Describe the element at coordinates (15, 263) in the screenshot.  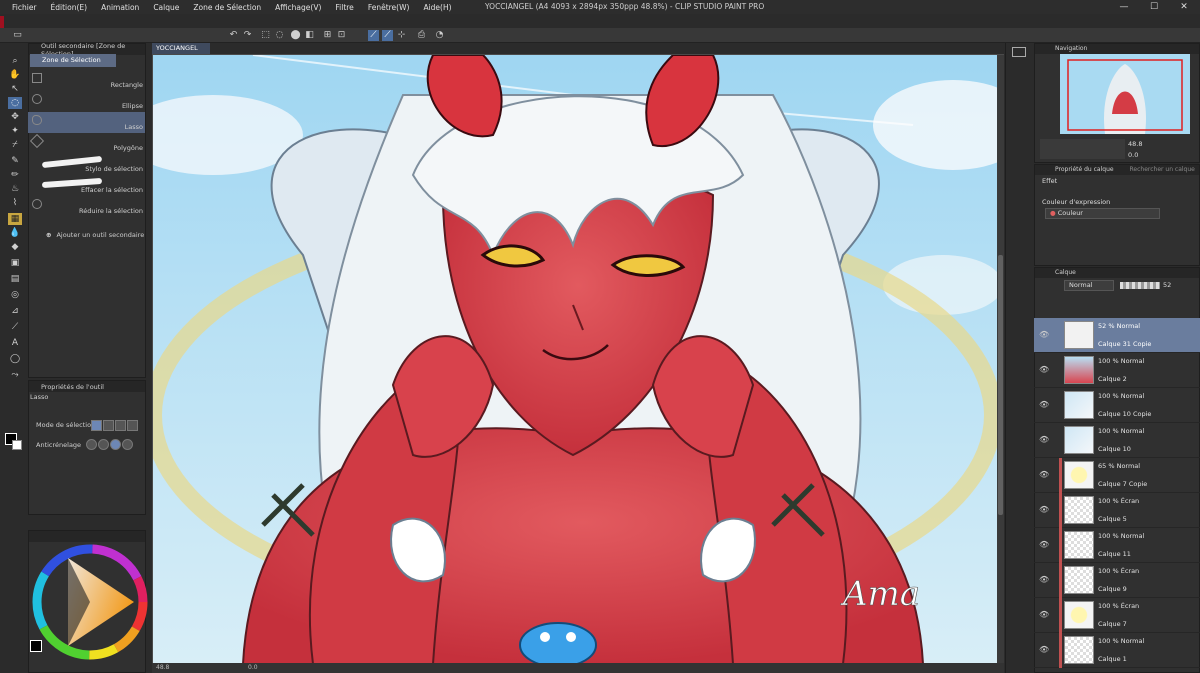
I see `fill-tool-icon: ▣` at that location.